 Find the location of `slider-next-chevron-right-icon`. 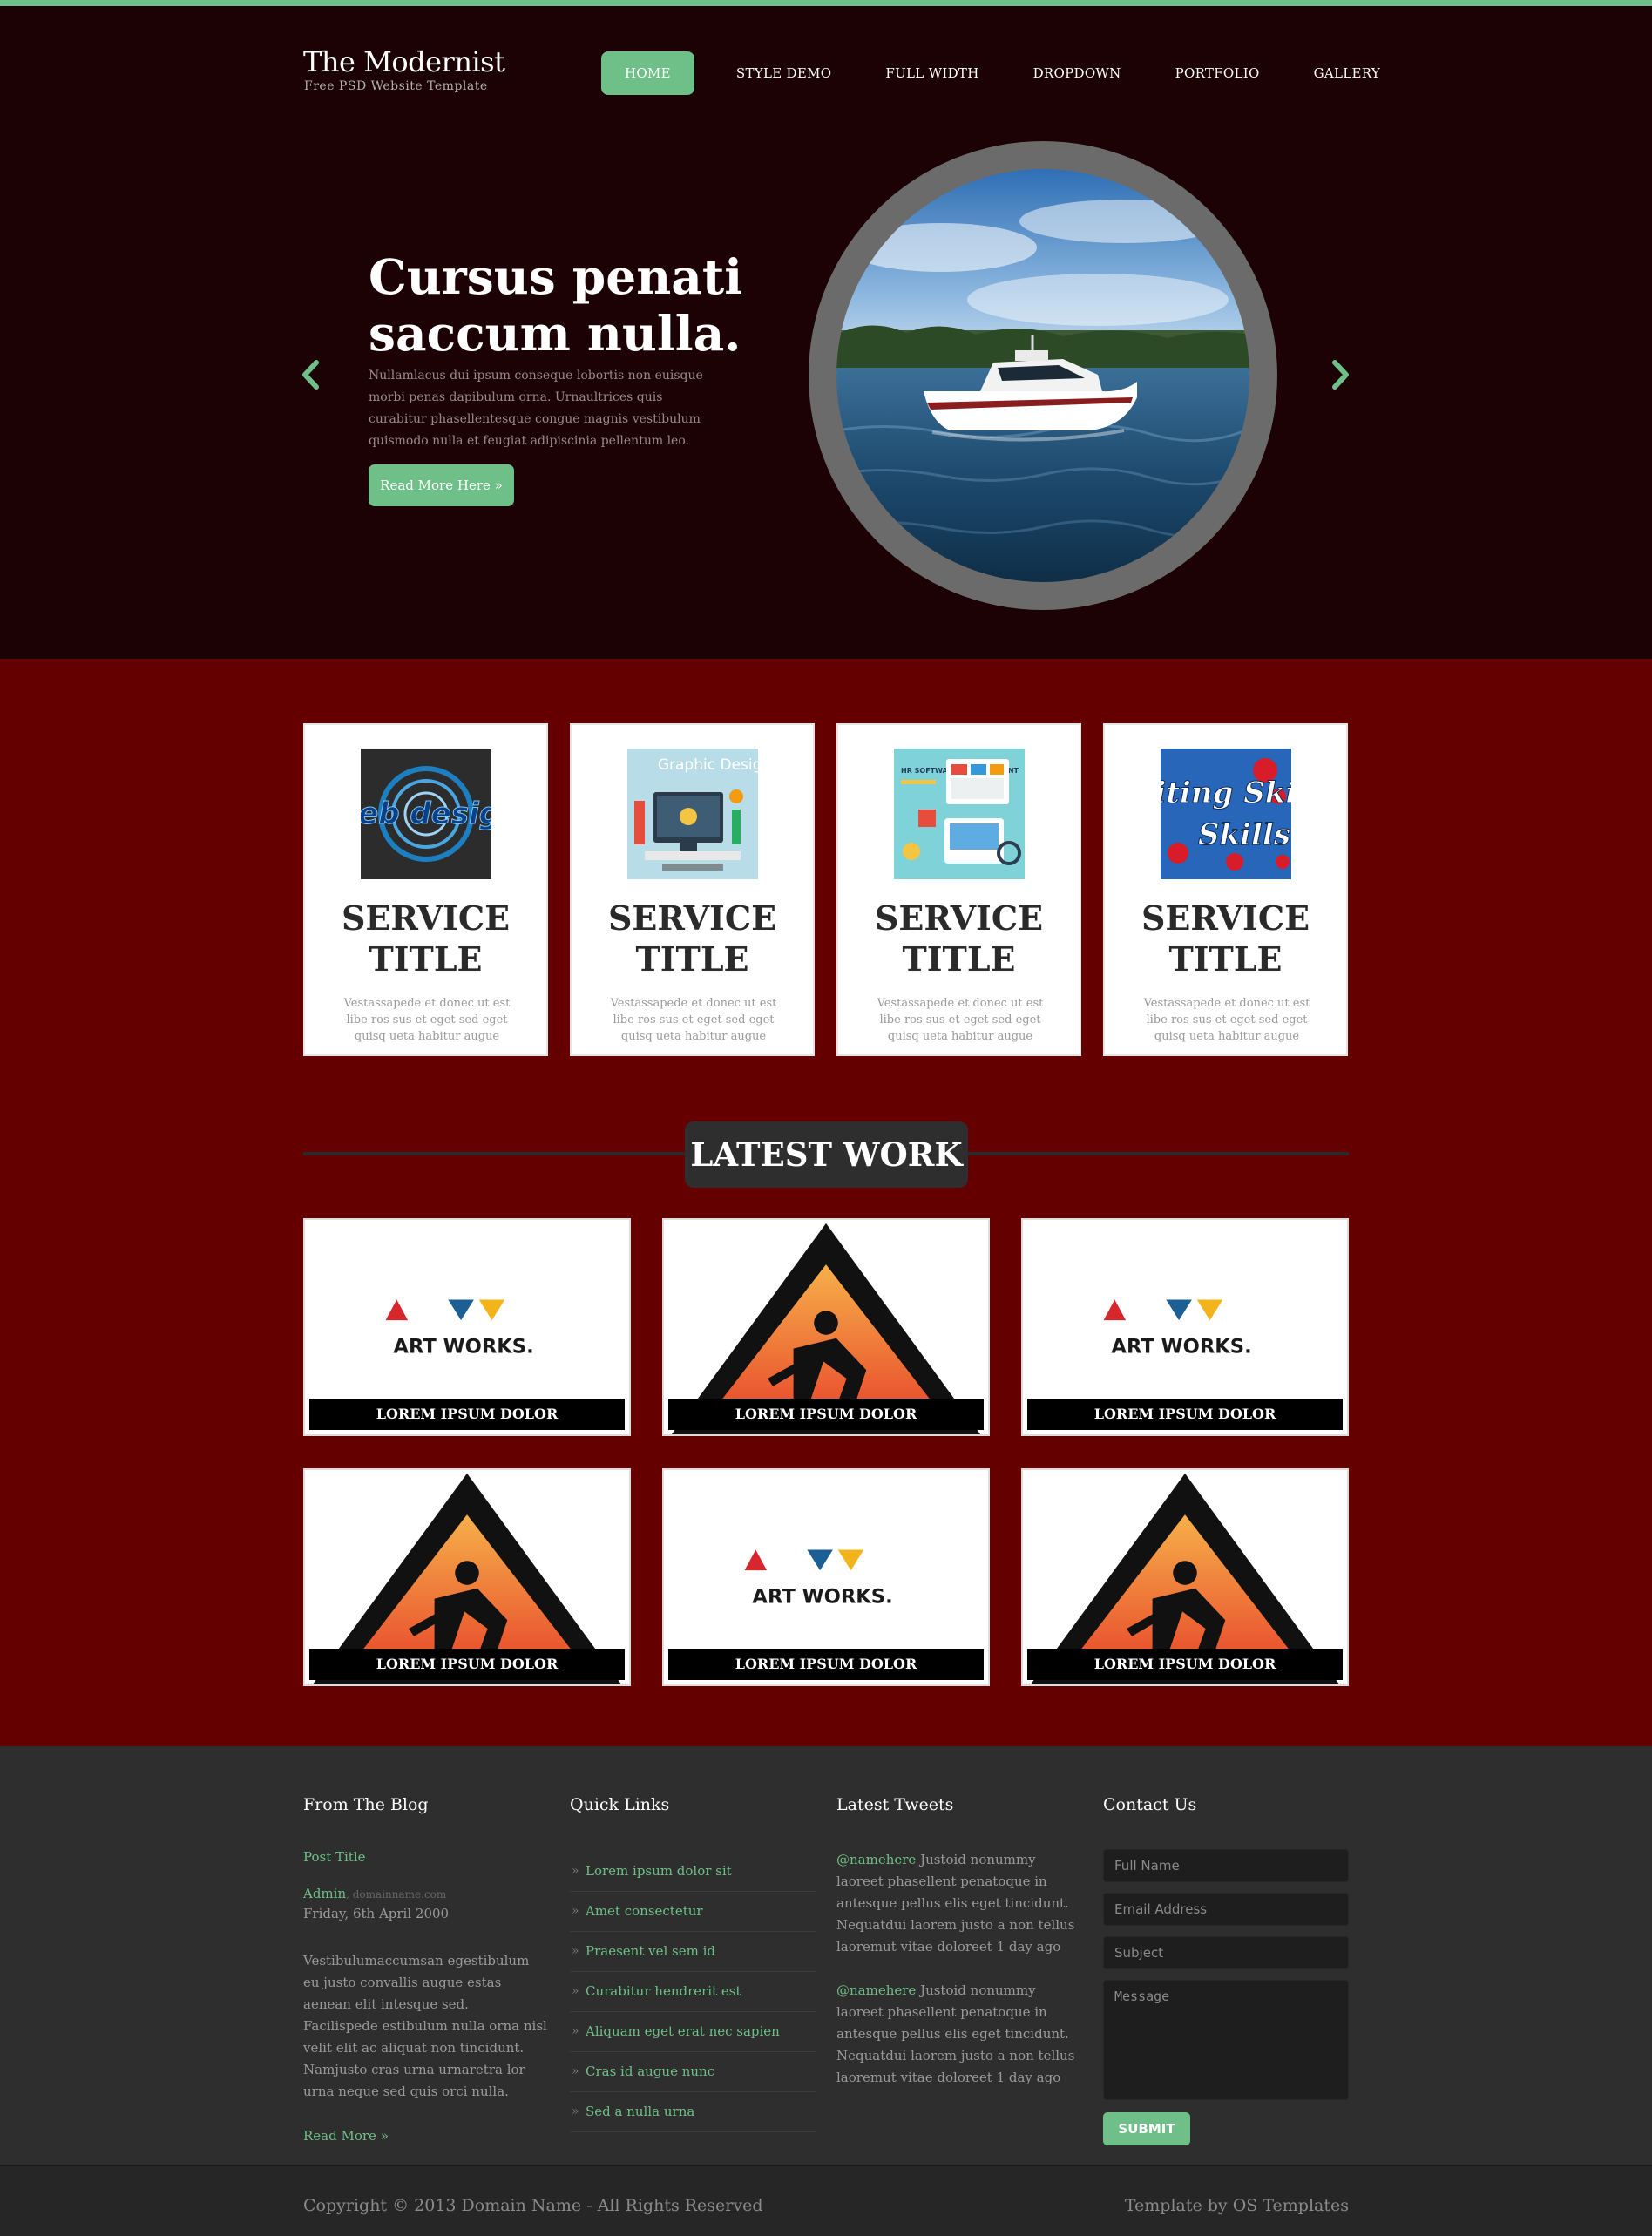

slider-next-chevron-right-icon is located at coordinates (1340, 374).